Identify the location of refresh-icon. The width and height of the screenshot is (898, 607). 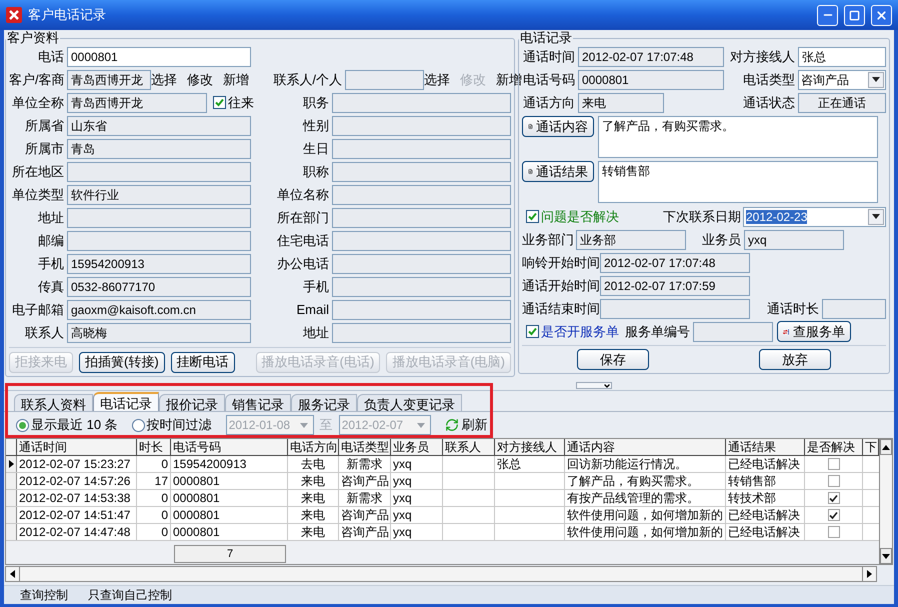
(451, 425).